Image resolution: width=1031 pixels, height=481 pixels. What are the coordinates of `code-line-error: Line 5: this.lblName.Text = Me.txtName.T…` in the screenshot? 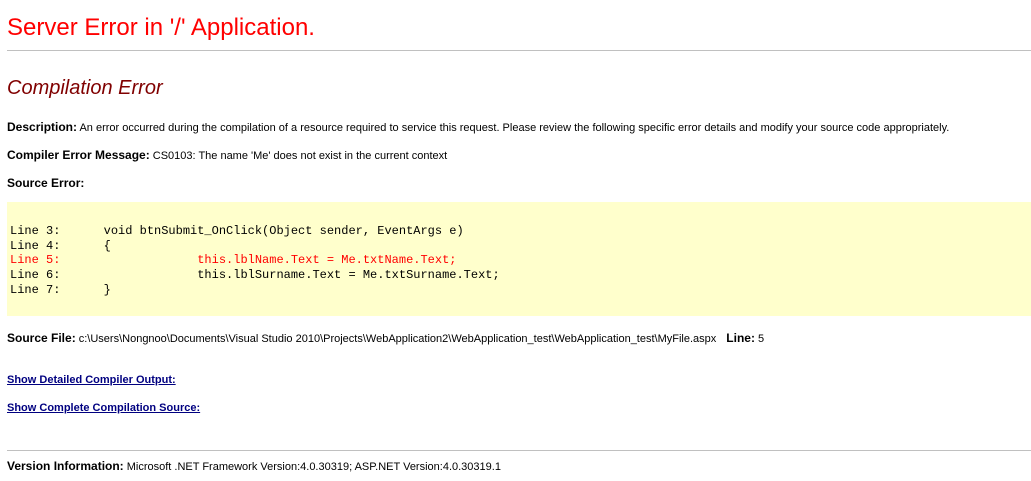 It's located at (233, 260).